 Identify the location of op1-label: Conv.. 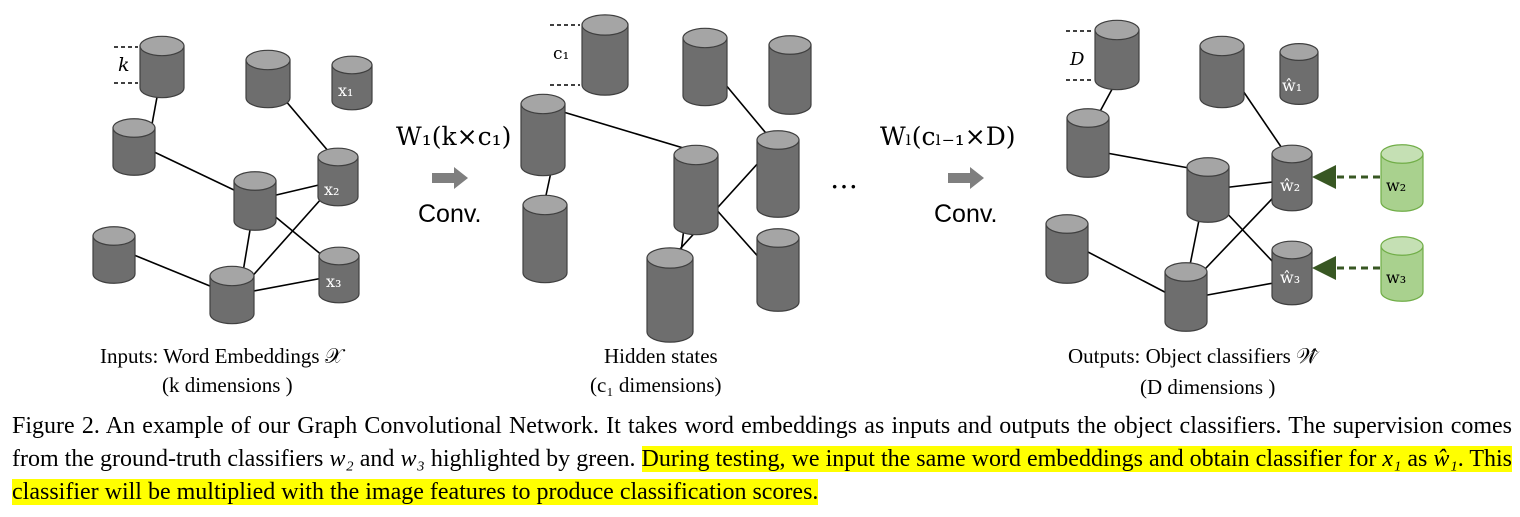
(450, 214).